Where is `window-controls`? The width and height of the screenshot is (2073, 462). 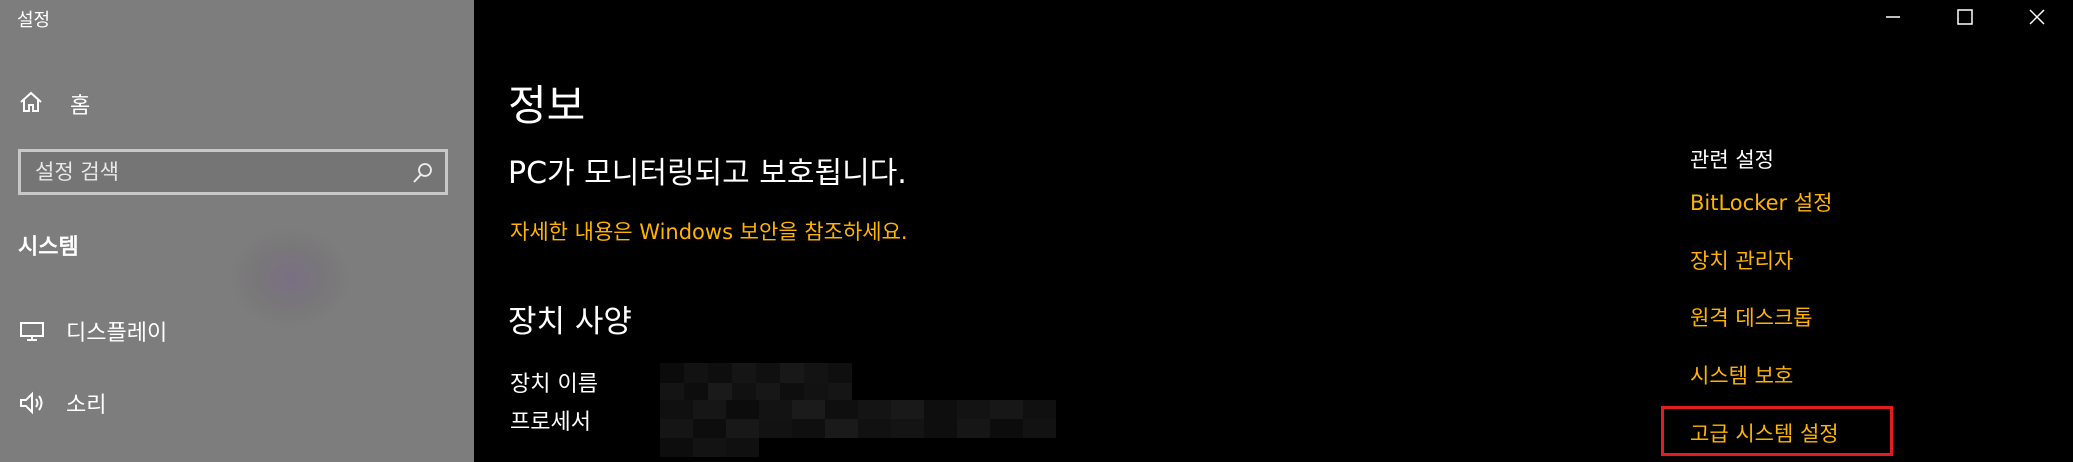
window-controls is located at coordinates (1965, 19).